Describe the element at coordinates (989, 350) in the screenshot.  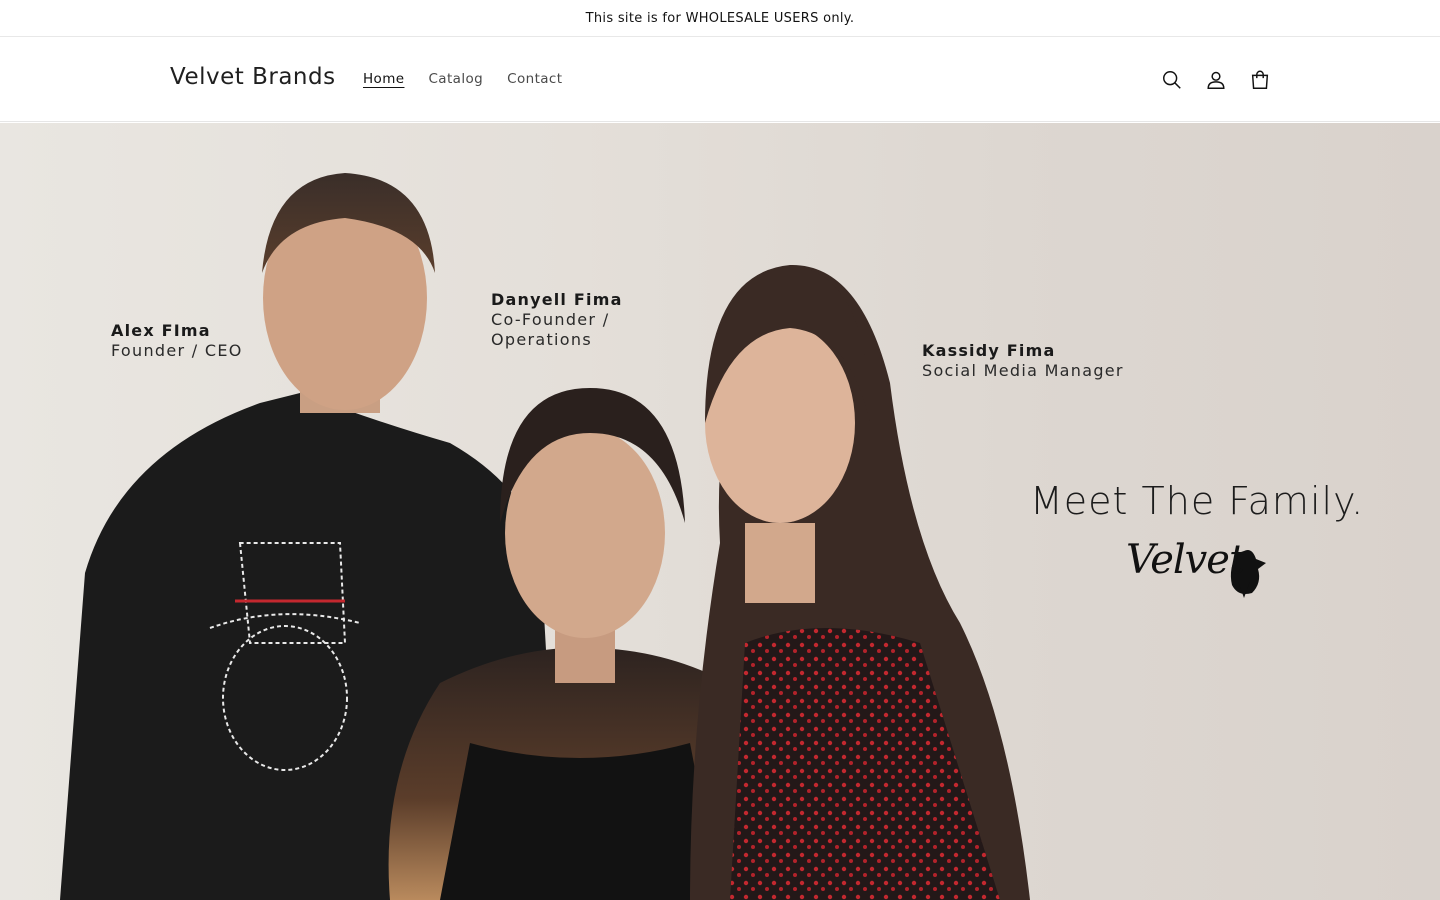
I see `person-name: Kassidy Fima` at that location.